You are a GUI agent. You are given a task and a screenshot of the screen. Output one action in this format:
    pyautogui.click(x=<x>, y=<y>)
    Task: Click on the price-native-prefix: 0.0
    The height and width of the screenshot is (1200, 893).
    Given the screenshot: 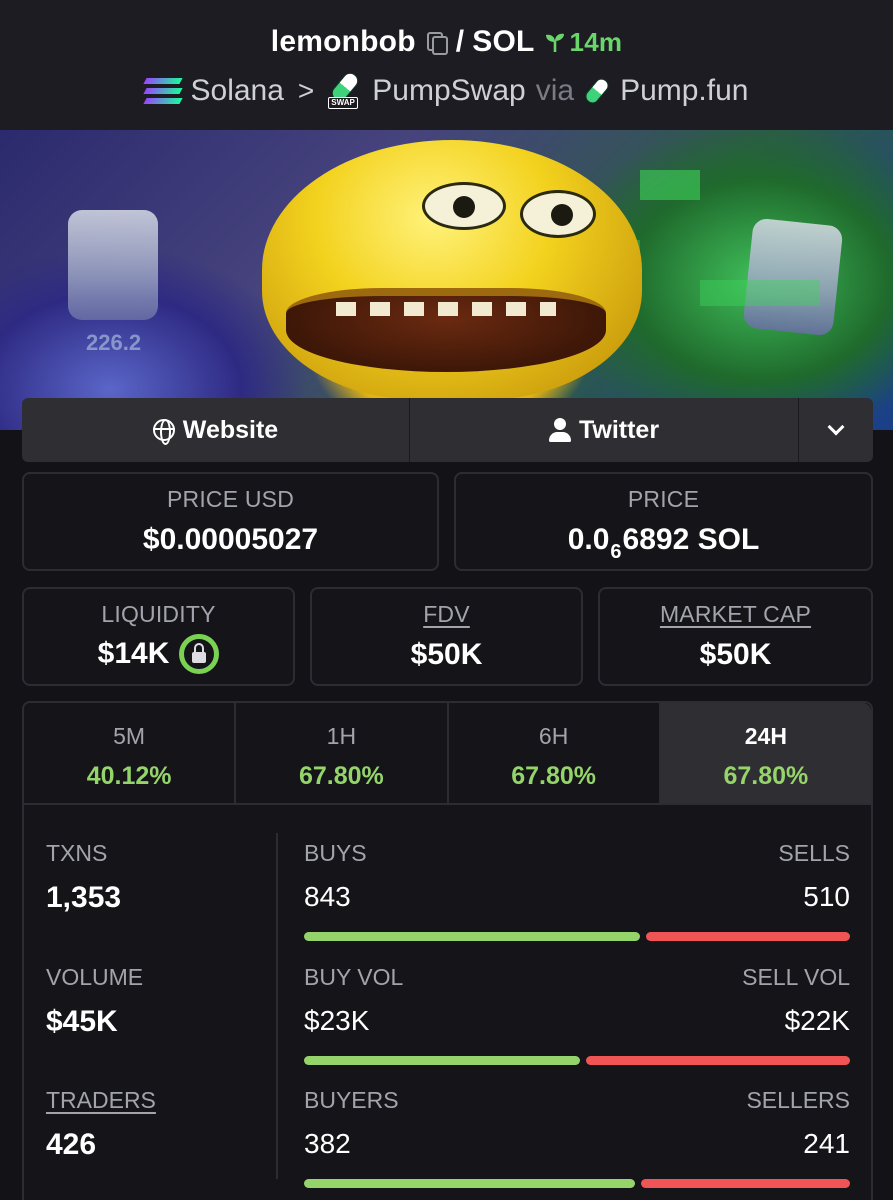 What is the action you would take?
    pyautogui.click(x=588, y=539)
    